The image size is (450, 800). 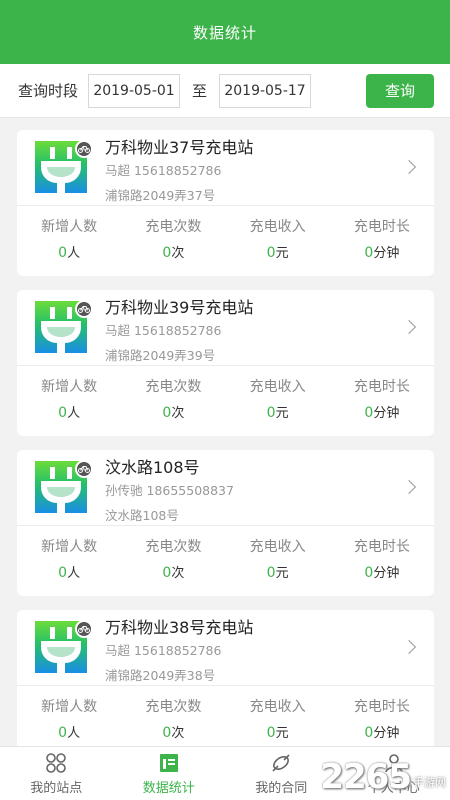 I want to click on page-title: 数据统计, so click(x=224, y=32).